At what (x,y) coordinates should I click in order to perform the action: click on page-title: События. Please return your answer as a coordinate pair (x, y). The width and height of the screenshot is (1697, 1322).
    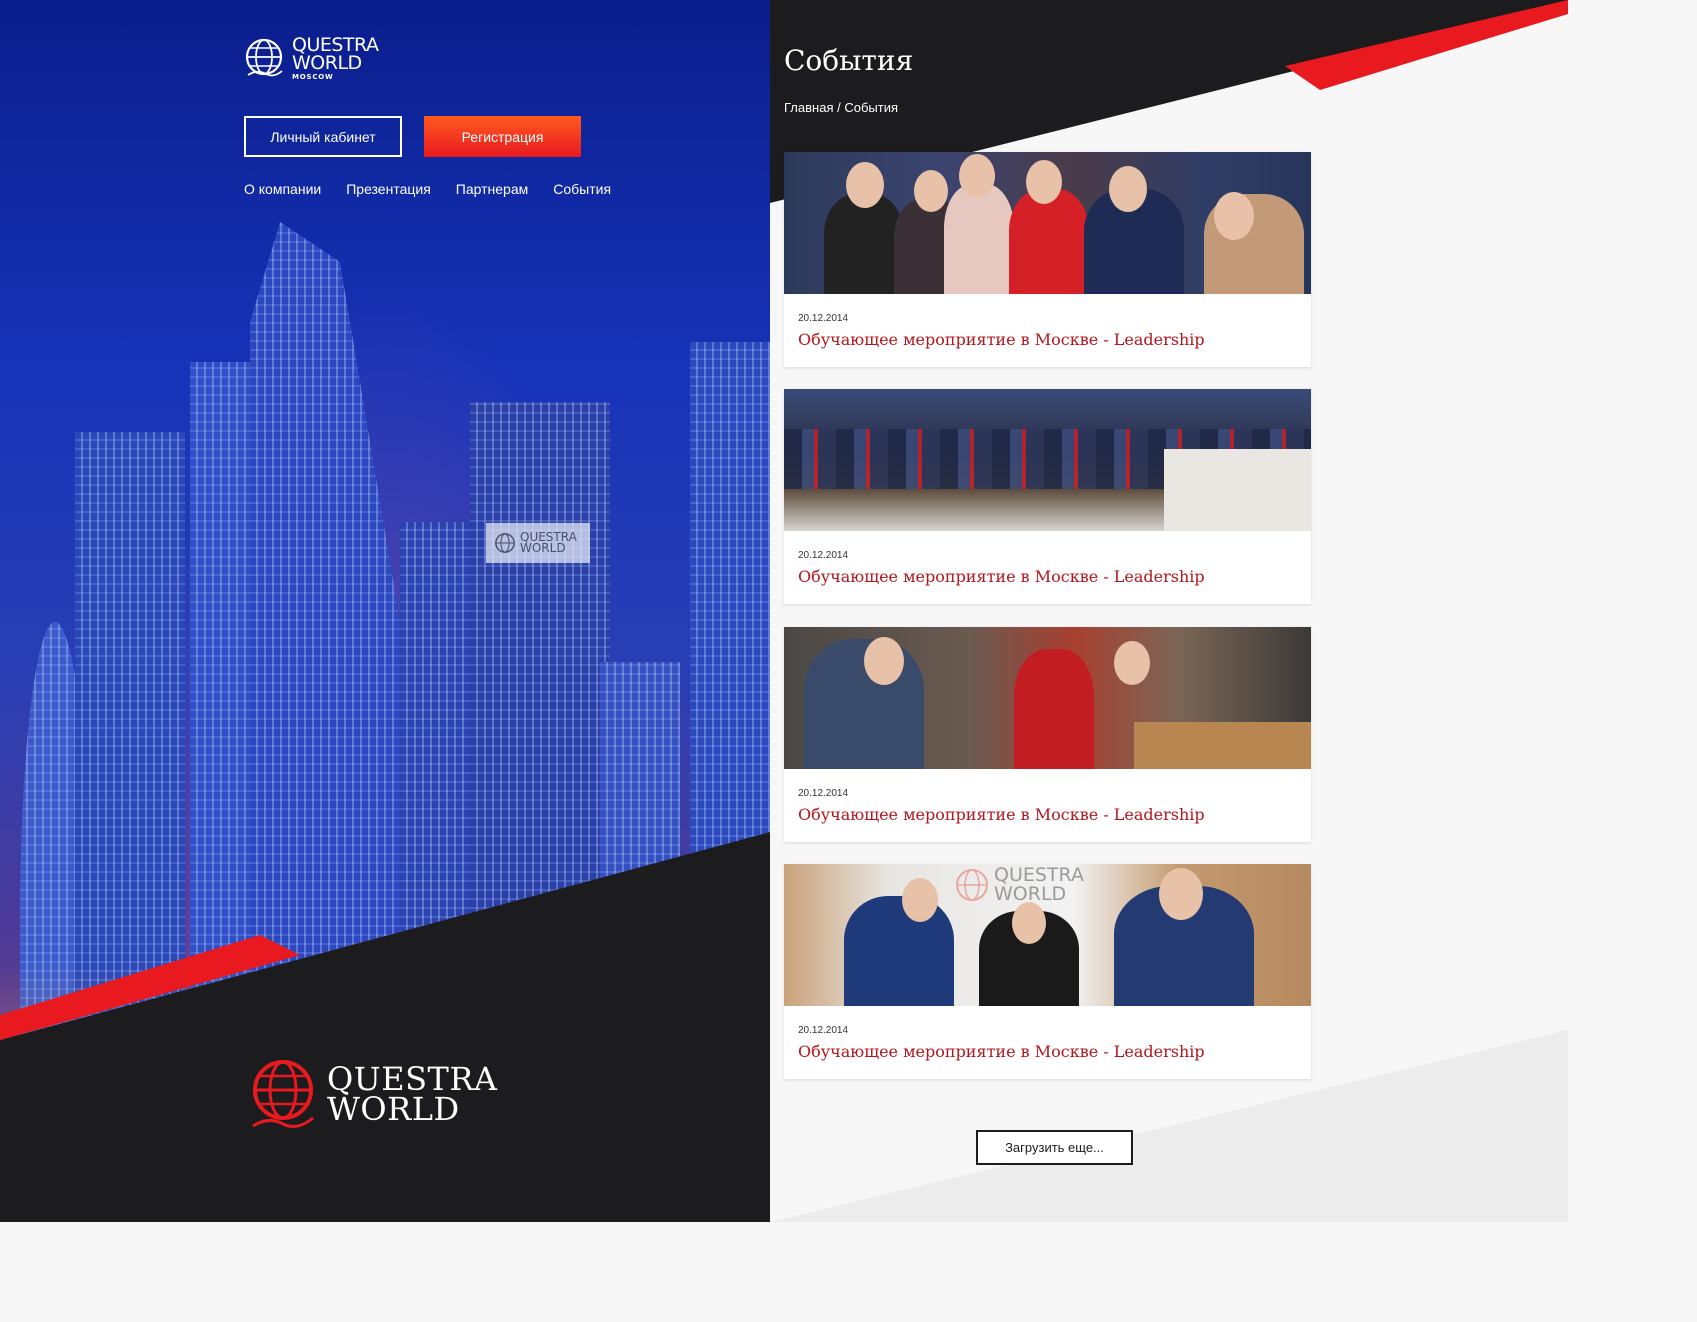
    Looking at the image, I should click on (849, 60).